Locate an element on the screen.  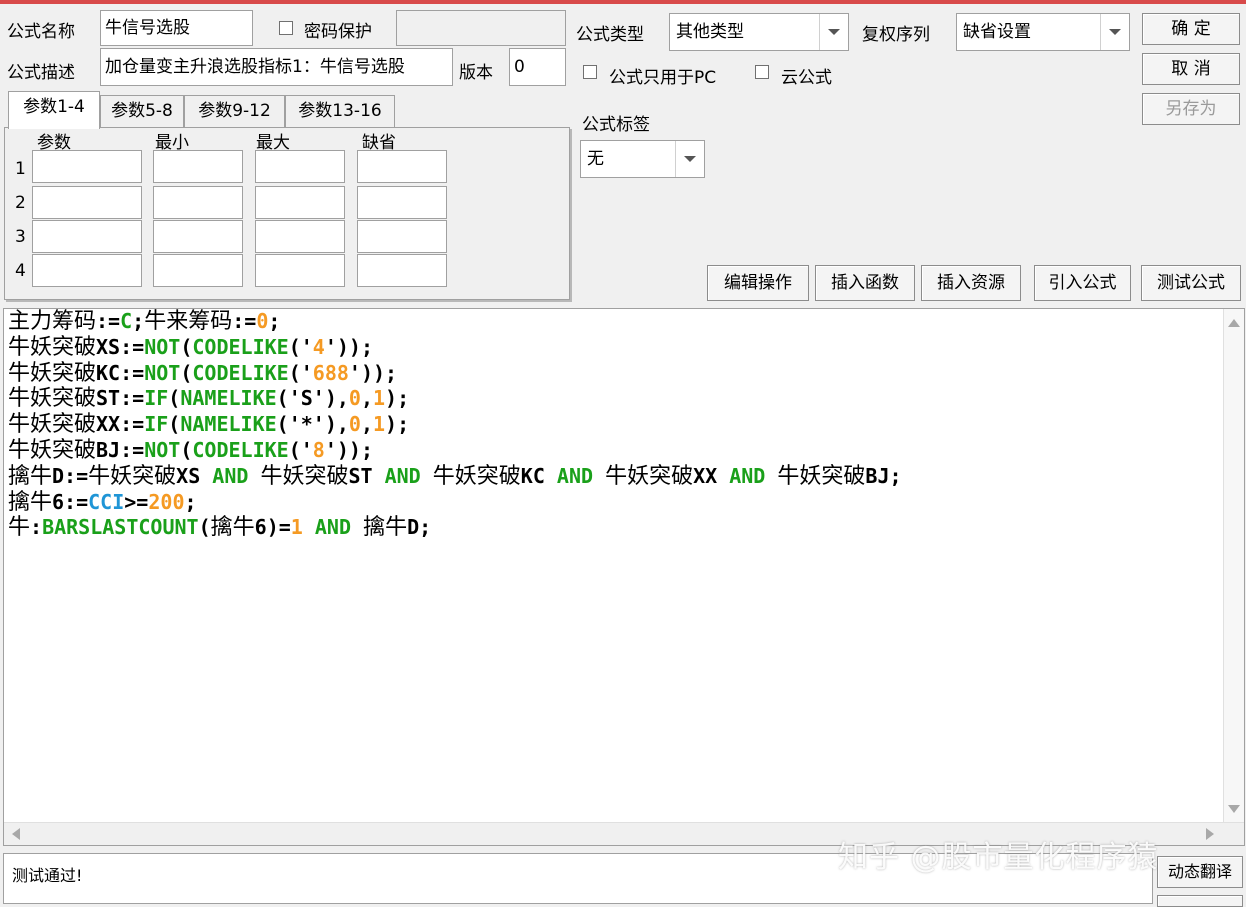
formula-name-input: 牛信号选股 is located at coordinates (176, 28).